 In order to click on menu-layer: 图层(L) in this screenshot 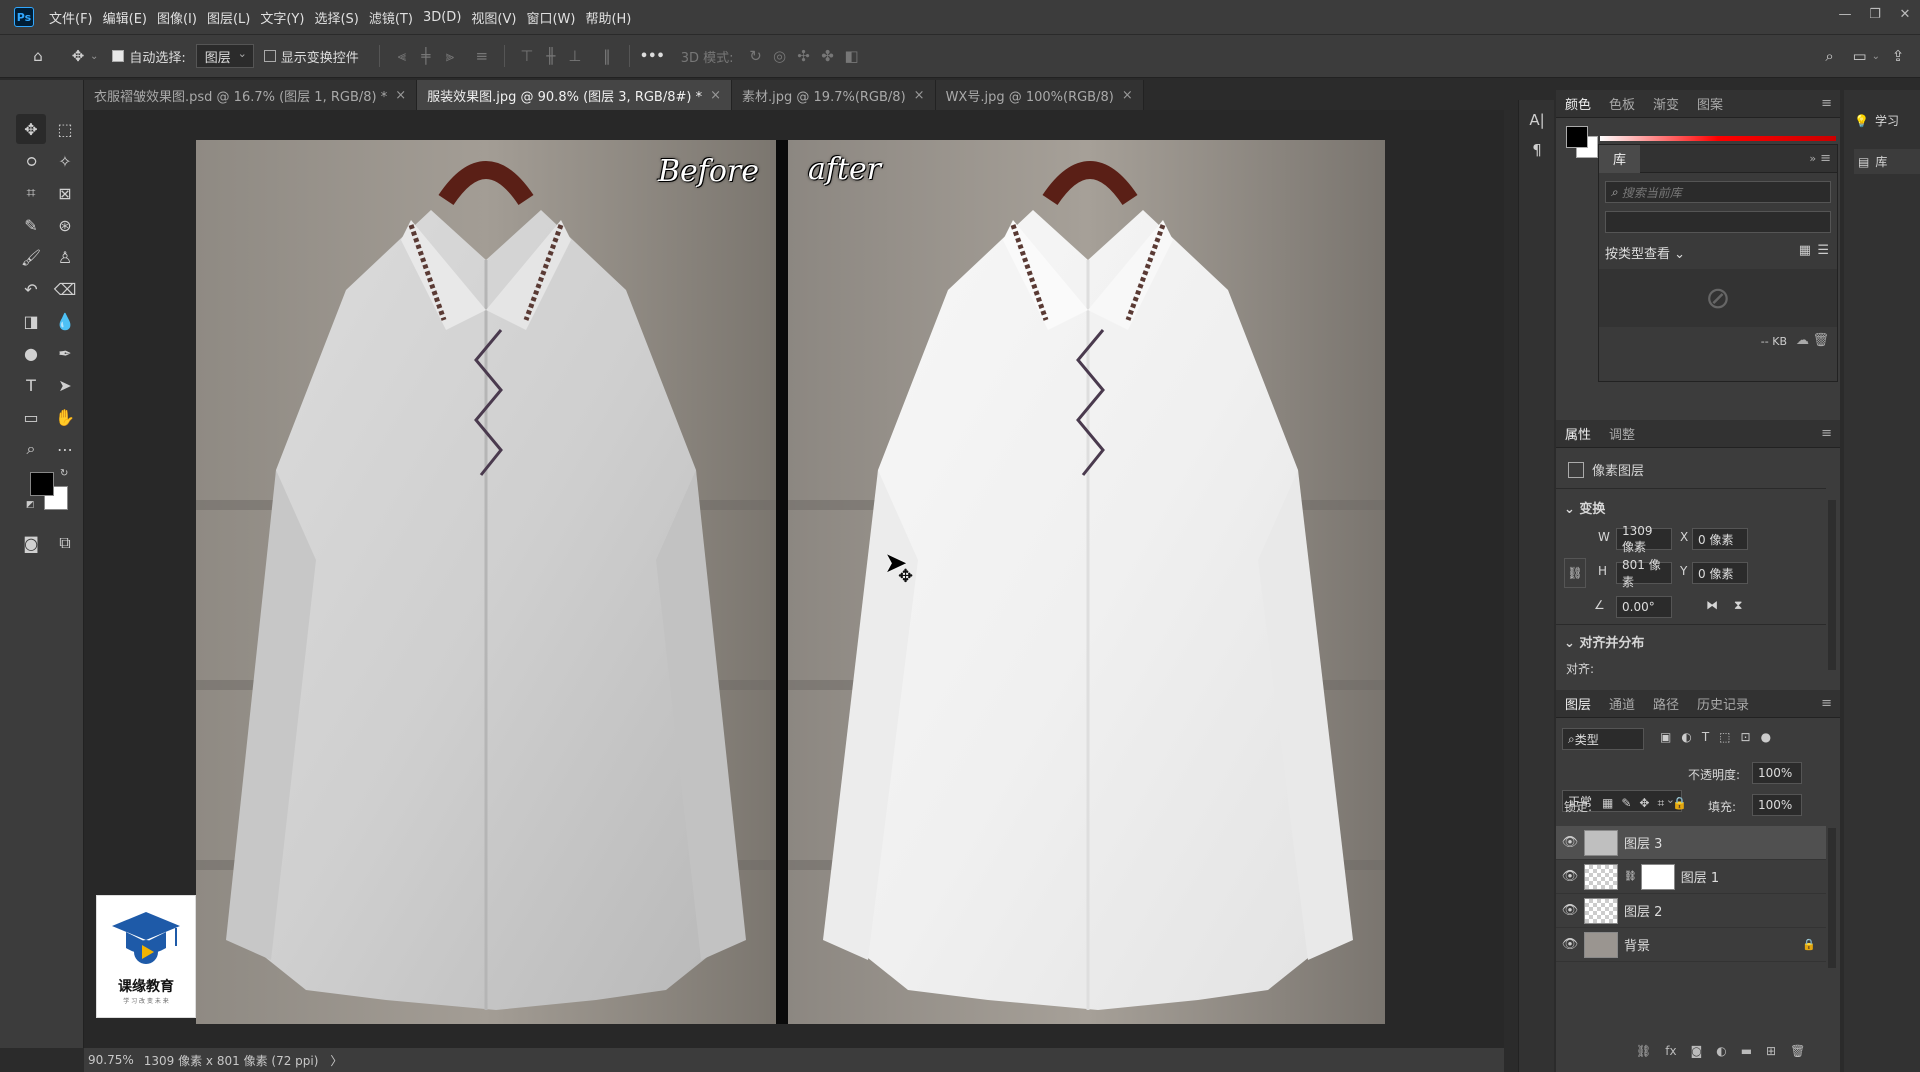, I will do `click(228, 17)`.